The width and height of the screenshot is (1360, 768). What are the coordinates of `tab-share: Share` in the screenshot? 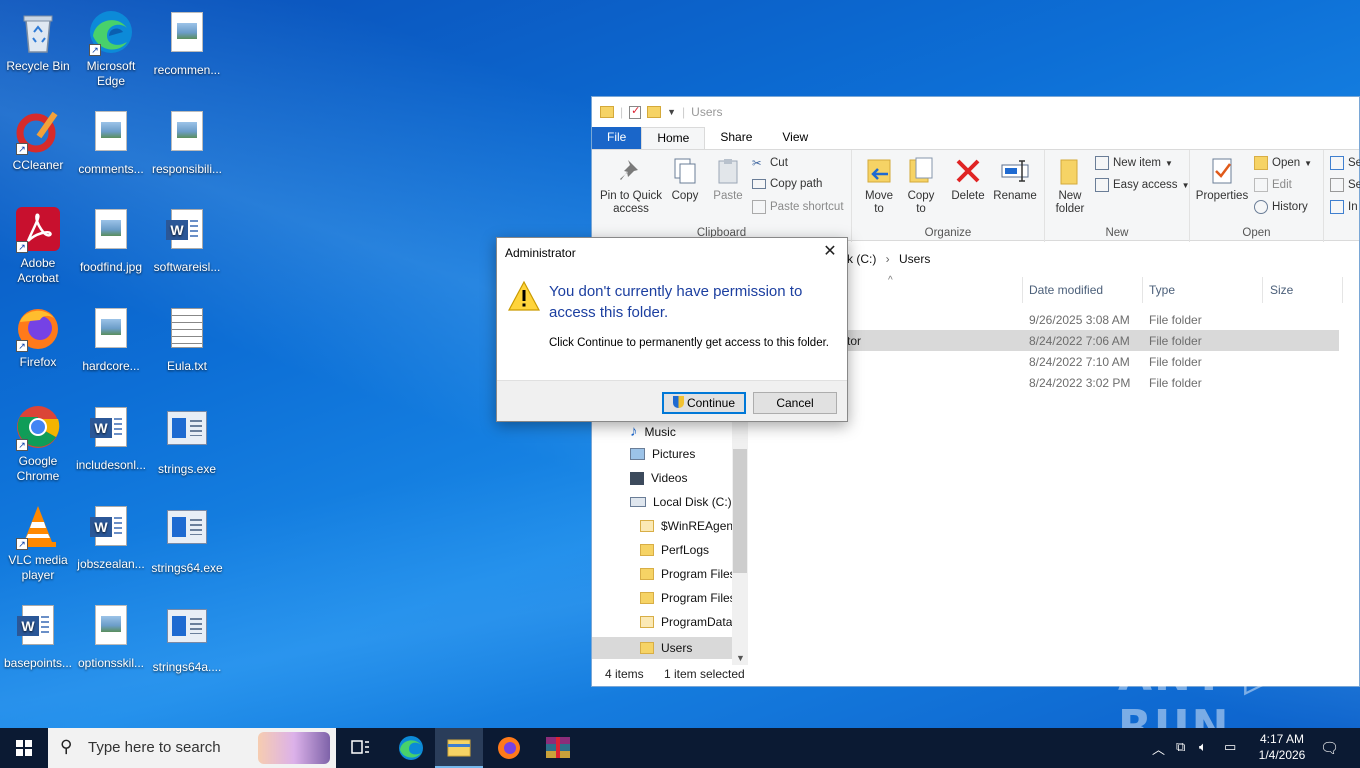 It's located at (736, 138).